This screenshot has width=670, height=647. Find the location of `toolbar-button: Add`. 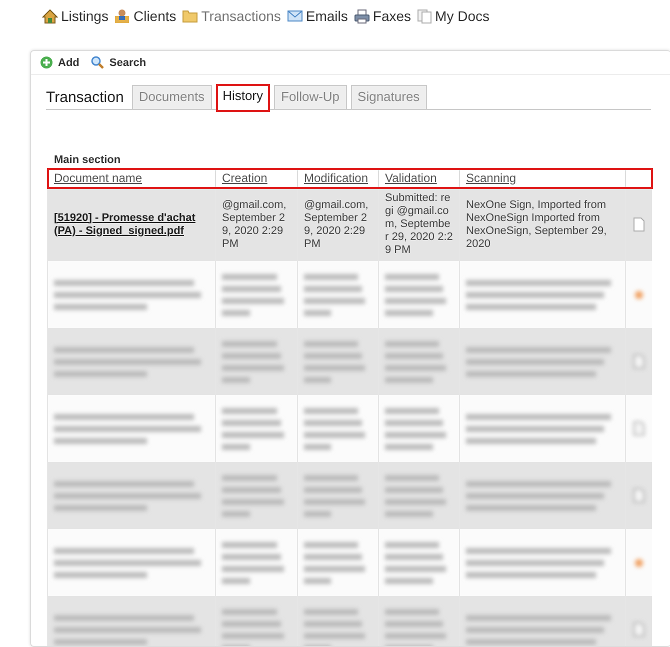

toolbar-button: Add is located at coordinates (60, 62).